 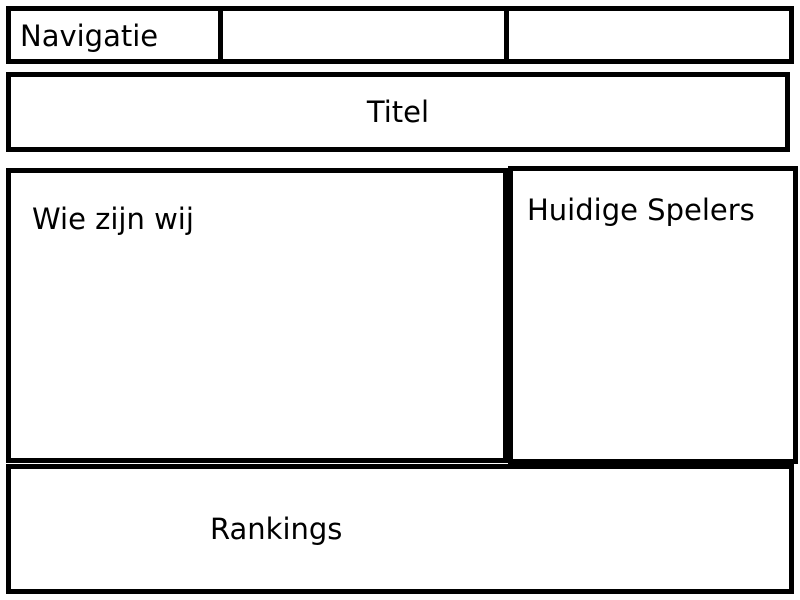 I want to click on navigation-bar: Navigatie, so click(x=400, y=35).